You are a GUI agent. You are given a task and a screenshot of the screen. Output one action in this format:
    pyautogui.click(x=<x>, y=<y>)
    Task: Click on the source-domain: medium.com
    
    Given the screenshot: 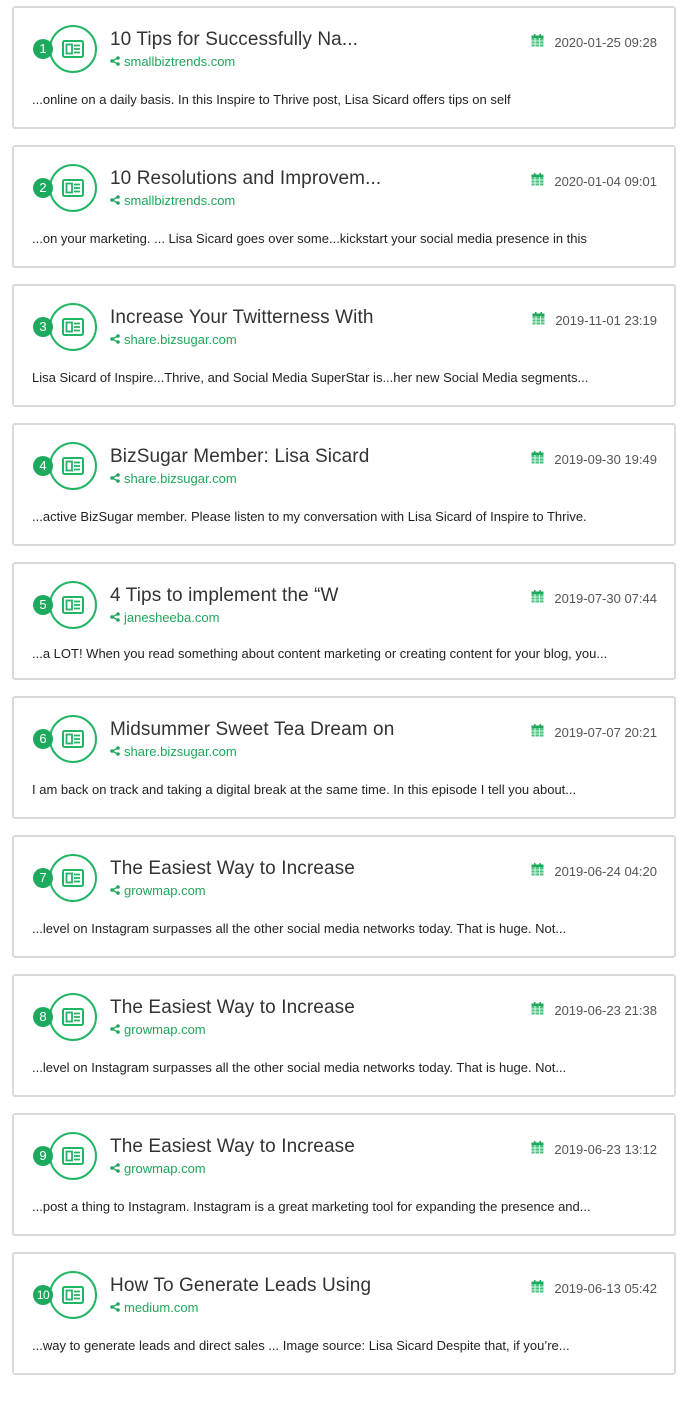 What is the action you would take?
    pyautogui.click(x=161, y=1307)
    